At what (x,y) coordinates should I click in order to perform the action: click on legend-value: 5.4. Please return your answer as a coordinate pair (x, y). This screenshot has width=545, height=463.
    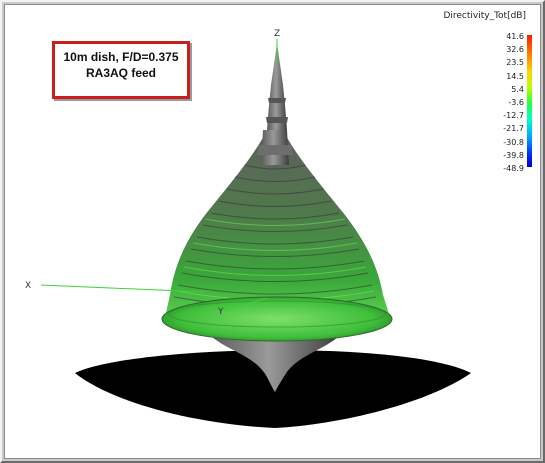
    Looking at the image, I should click on (517, 89).